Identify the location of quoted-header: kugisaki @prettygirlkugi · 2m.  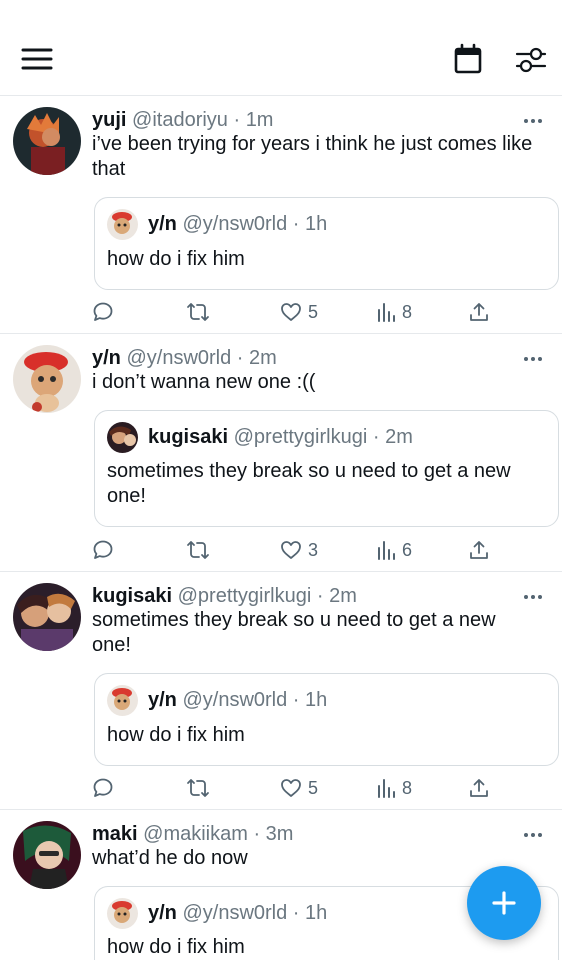
(280, 437).